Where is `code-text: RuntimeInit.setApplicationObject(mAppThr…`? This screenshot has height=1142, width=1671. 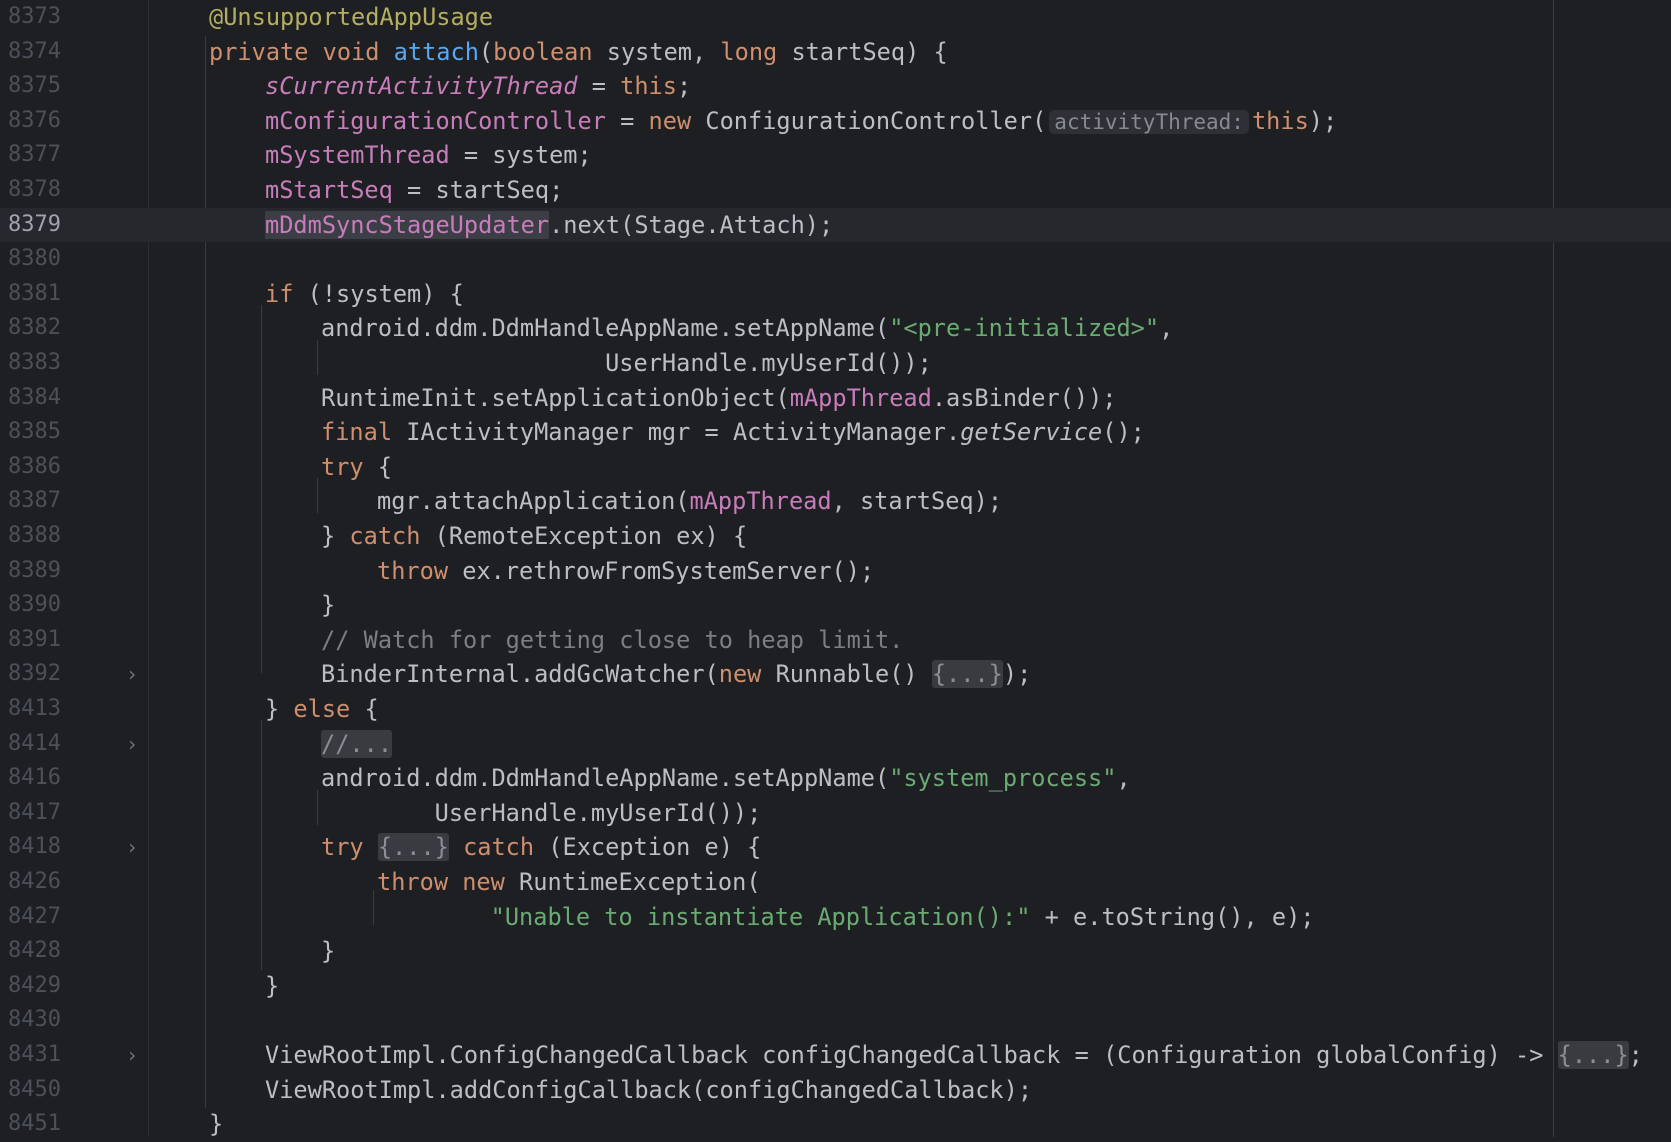
code-text: RuntimeInit.setApplicationObject(mAppThr… is located at coordinates (718, 398).